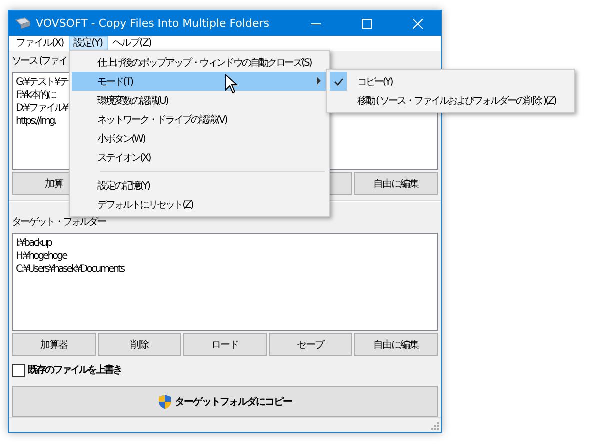 The width and height of the screenshot is (605, 445). Describe the element at coordinates (200, 100) in the screenshot. I see `menu-item: 環境変数の認識(U)` at that location.